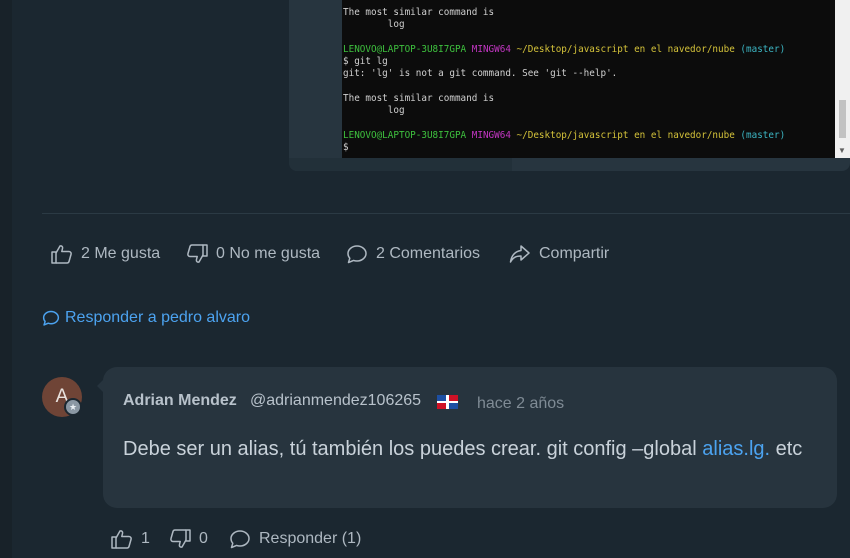 Image resolution: width=850 pixels, height=558 pixels. Describe the element at coordinates (365, 62) in the screenshot. I see `terminal-text: $ git lg` at that location.